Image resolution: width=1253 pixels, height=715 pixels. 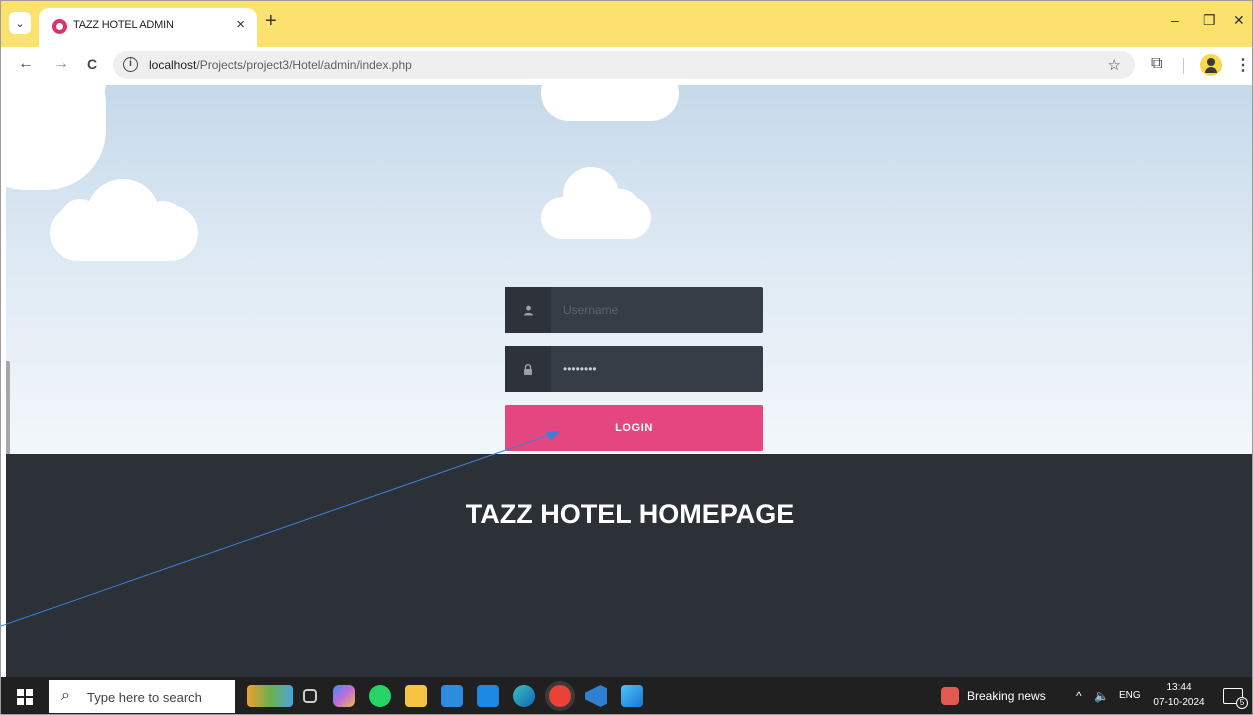 I want to click on mail-icon, so click(x=488, y=696).